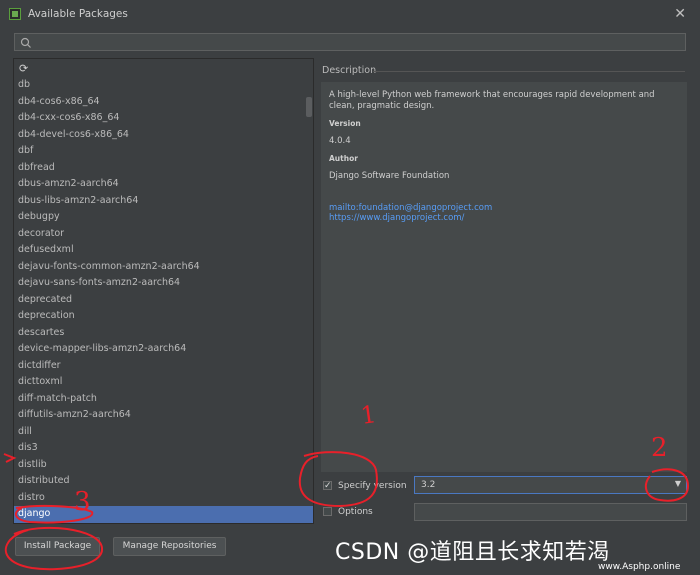 This screenshot has width=700, height=575. What do you see at coordinates (163, 234) in the screenshot?
I see `list-item: decorator` at bounding box center [163, 234].